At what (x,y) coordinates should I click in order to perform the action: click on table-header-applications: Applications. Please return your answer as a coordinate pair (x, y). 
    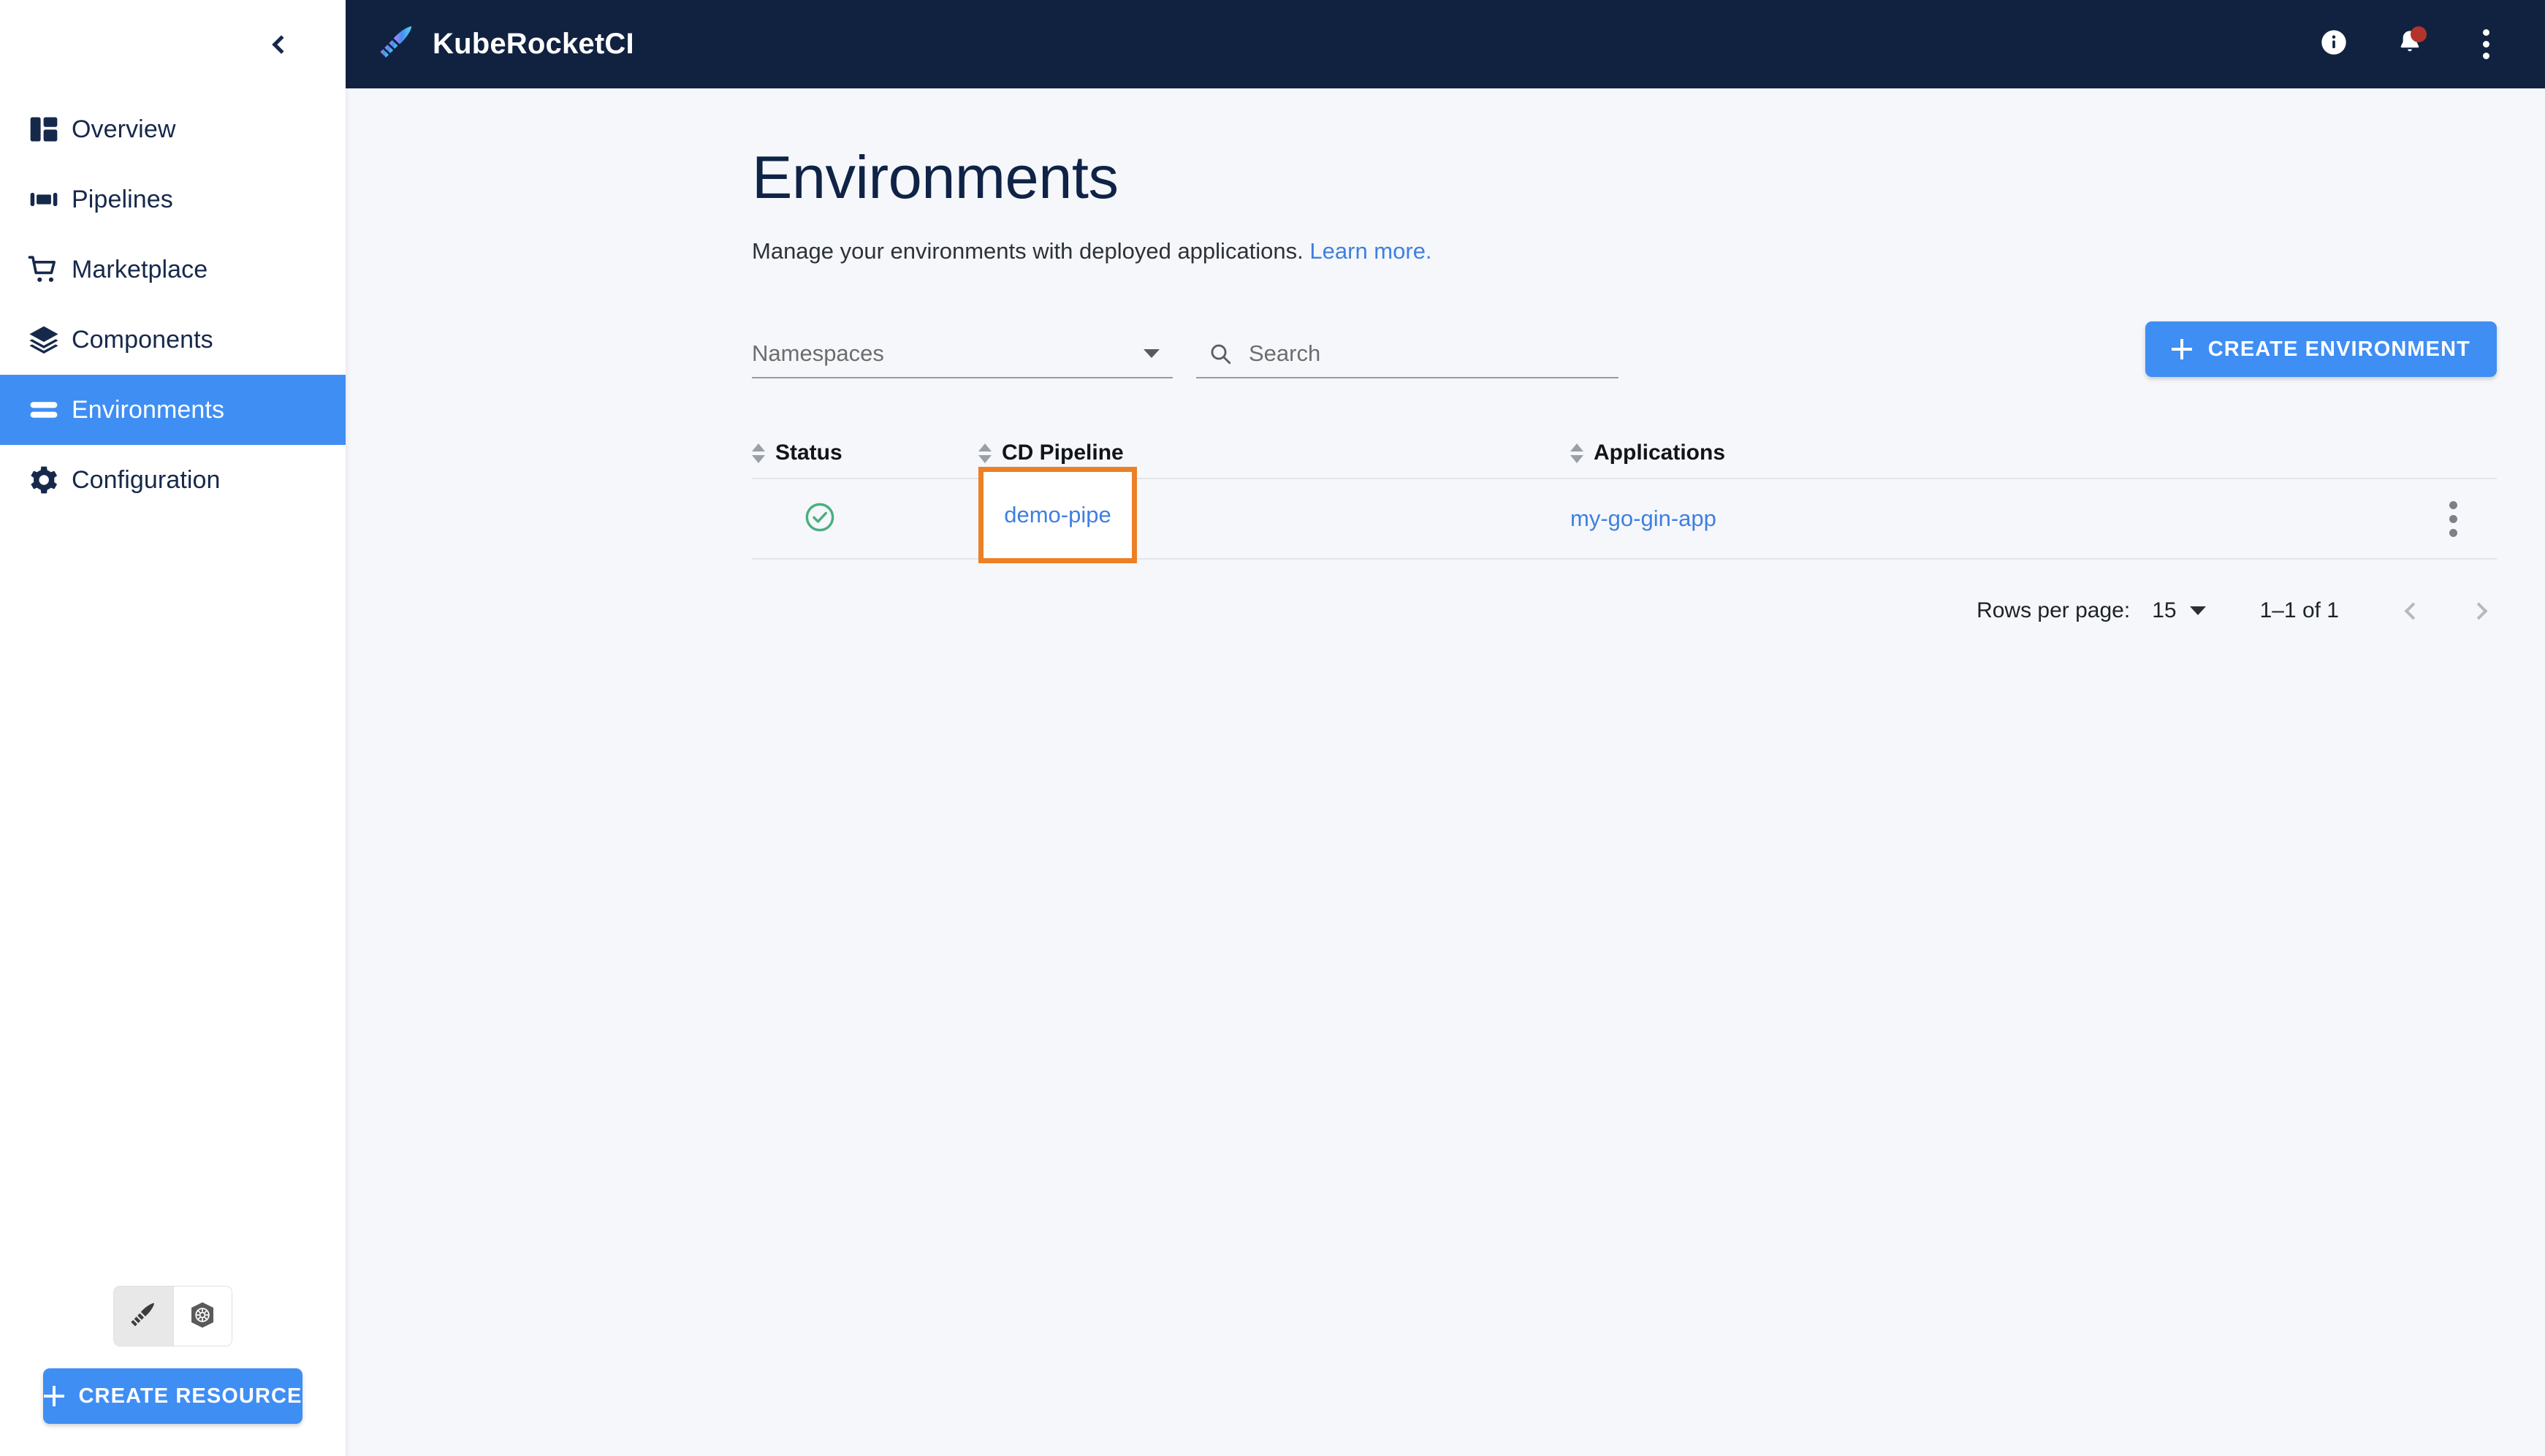
    Looking at the image, I should click on (1990, 453).